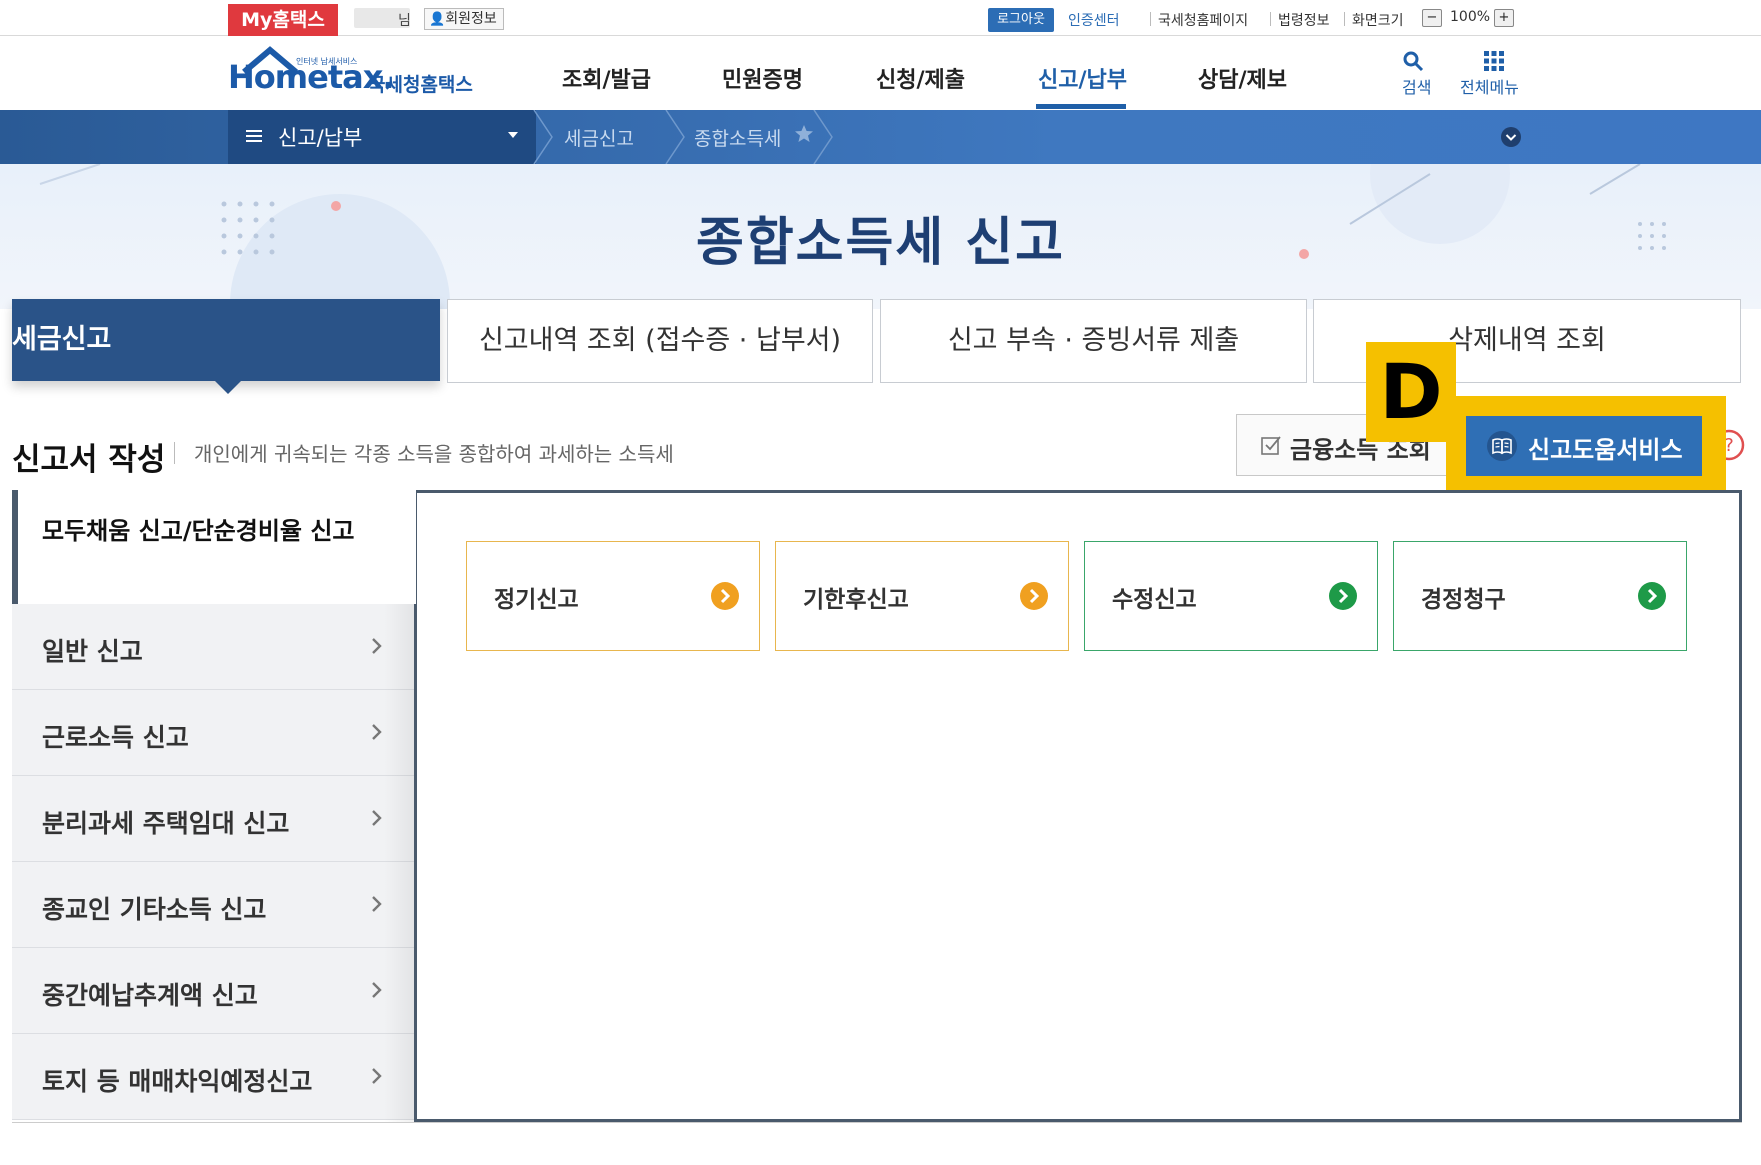 Image resolution: width=1761 pixels, height=1165 pixels. Describe the element at coordinates (1154, 600) in the screenshot. I see `card-label: 수정신고` at that location.